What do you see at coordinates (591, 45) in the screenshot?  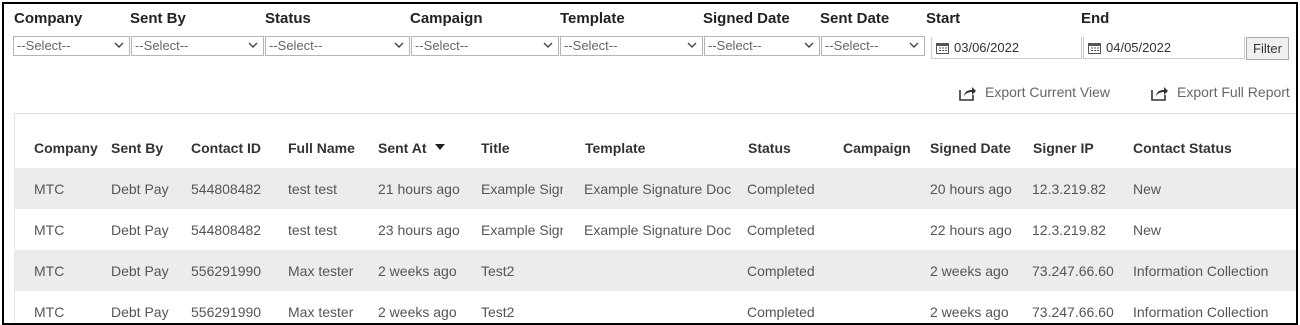 I see `template-select-value: --Select--` at bounding box center [591, 45].